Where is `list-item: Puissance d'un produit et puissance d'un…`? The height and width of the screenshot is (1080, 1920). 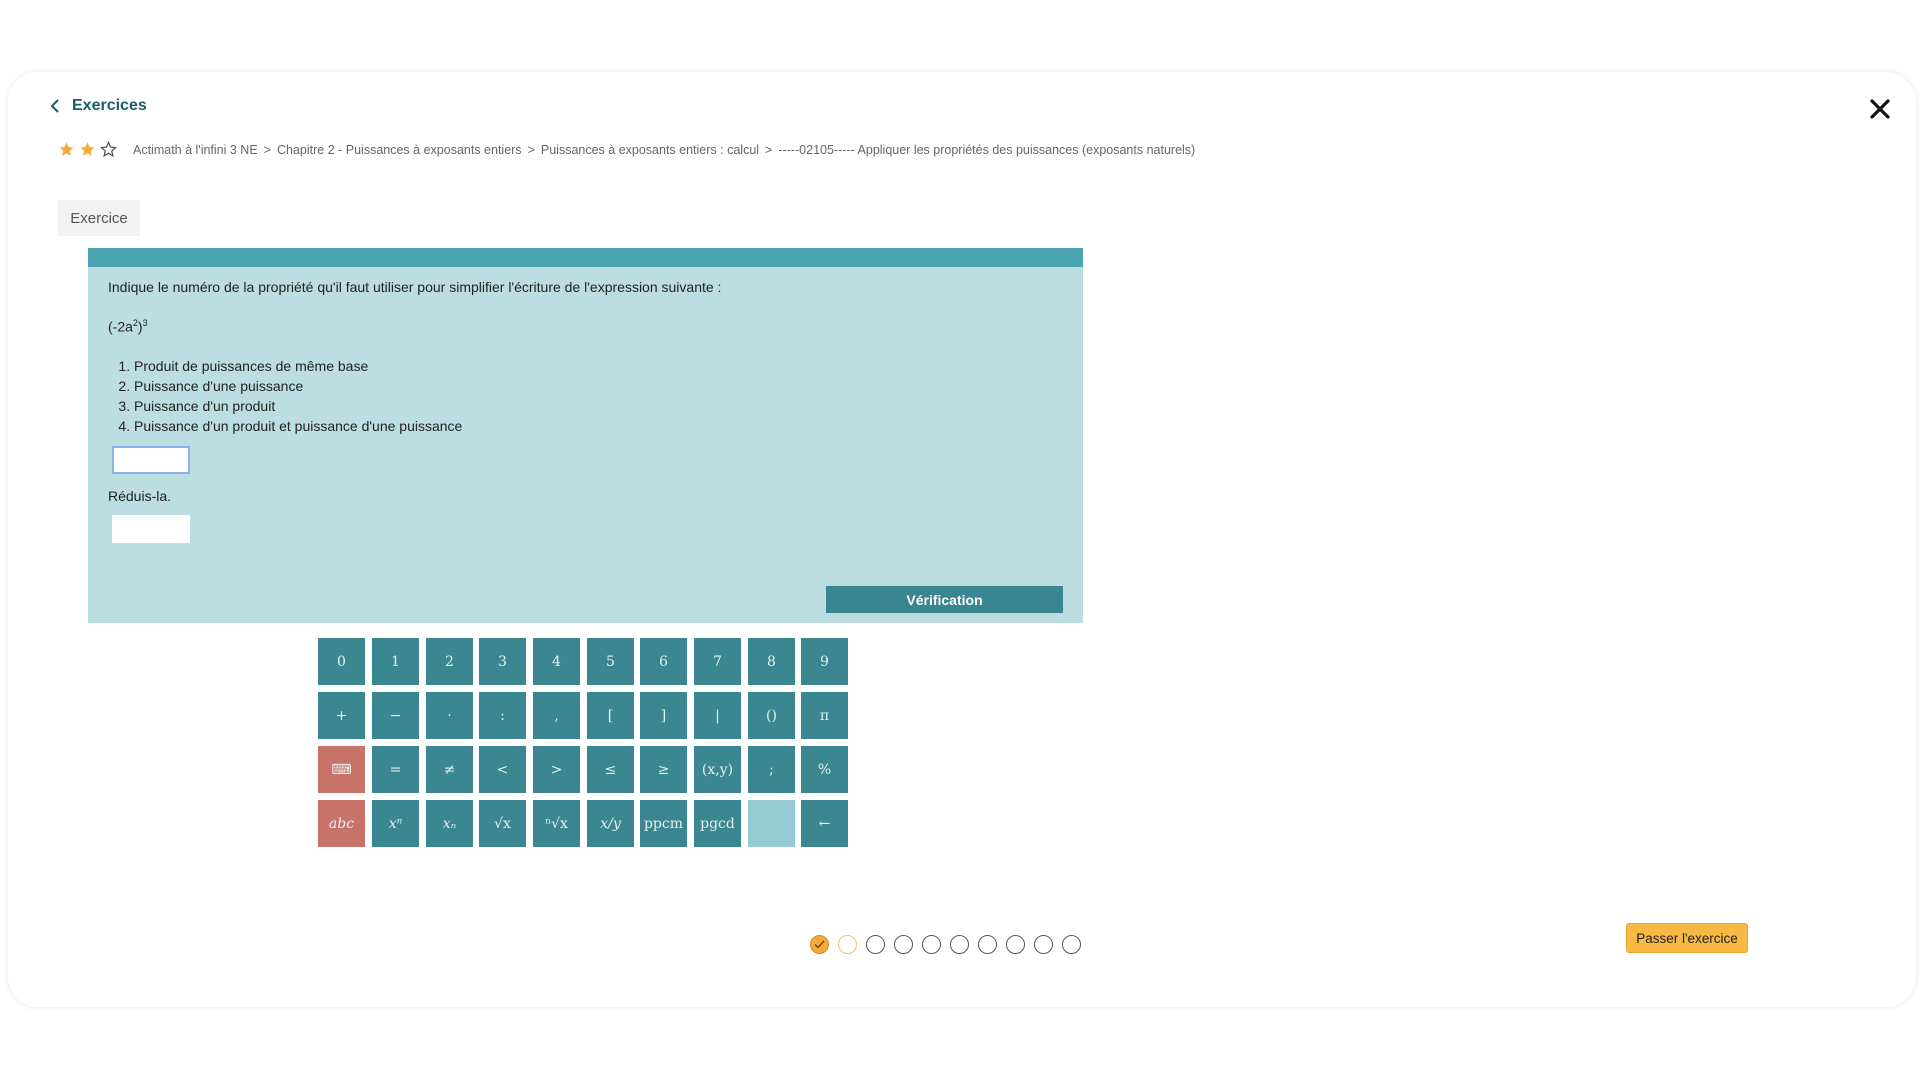
list-item: Puissance d'un produit et puissance d'un… is located at coordinates (298, 426).